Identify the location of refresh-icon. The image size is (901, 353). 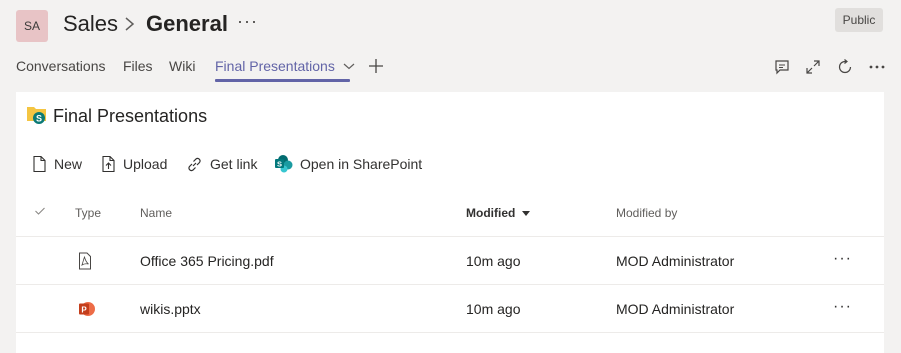
(845, 67).